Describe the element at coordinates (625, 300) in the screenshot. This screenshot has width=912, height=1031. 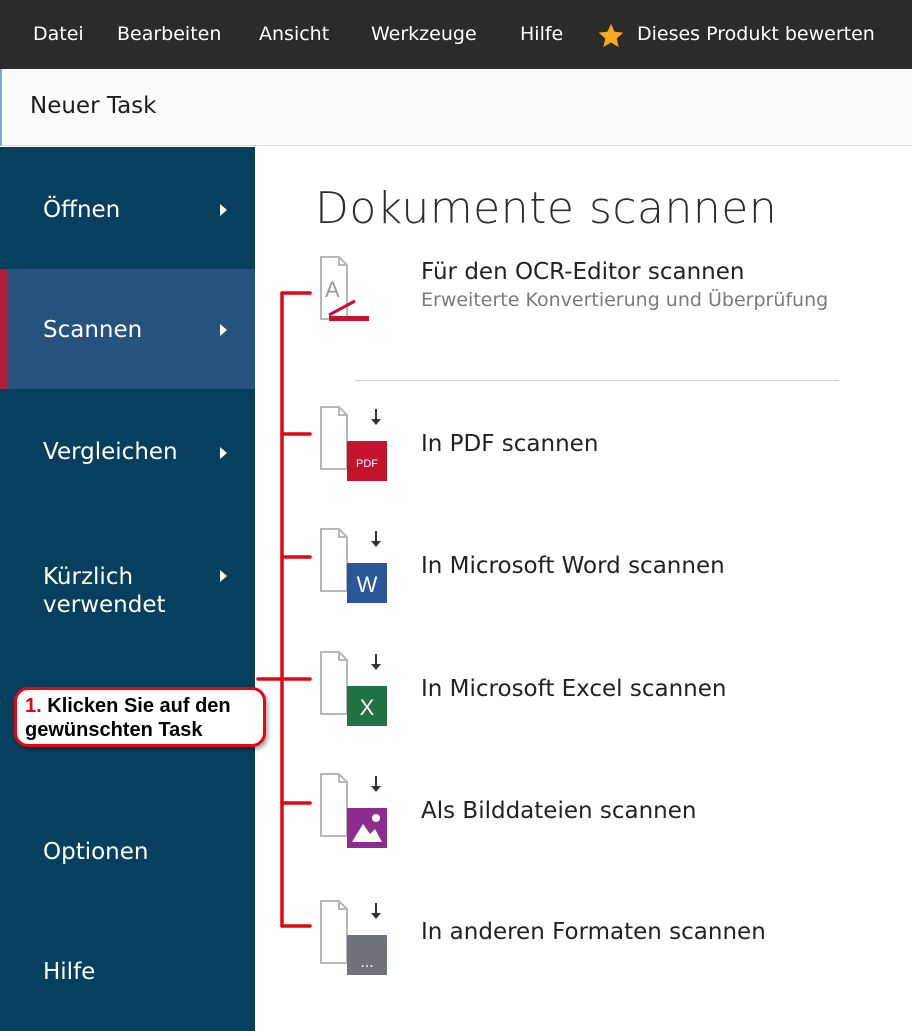
I see `task-sublabel: Erweiterte Konvertierung und Überprüfung` at that location.